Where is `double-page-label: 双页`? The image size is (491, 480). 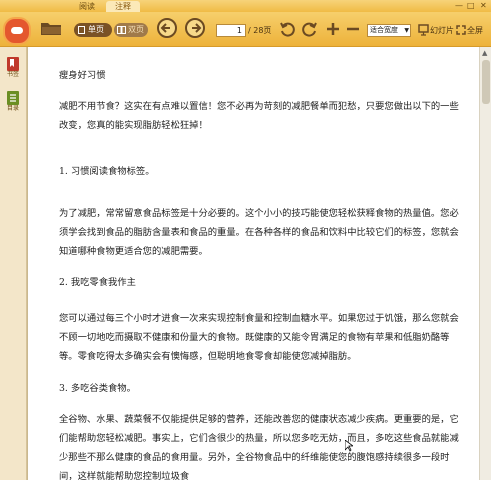
double-page-label: 双页 is located at coordinates (136, 29).